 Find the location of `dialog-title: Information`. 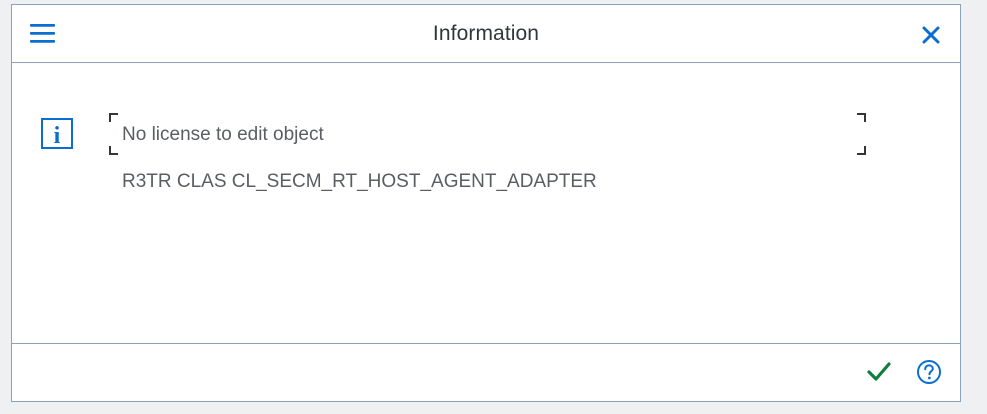

dialog-title: Information is located at coordinates (486, 33).